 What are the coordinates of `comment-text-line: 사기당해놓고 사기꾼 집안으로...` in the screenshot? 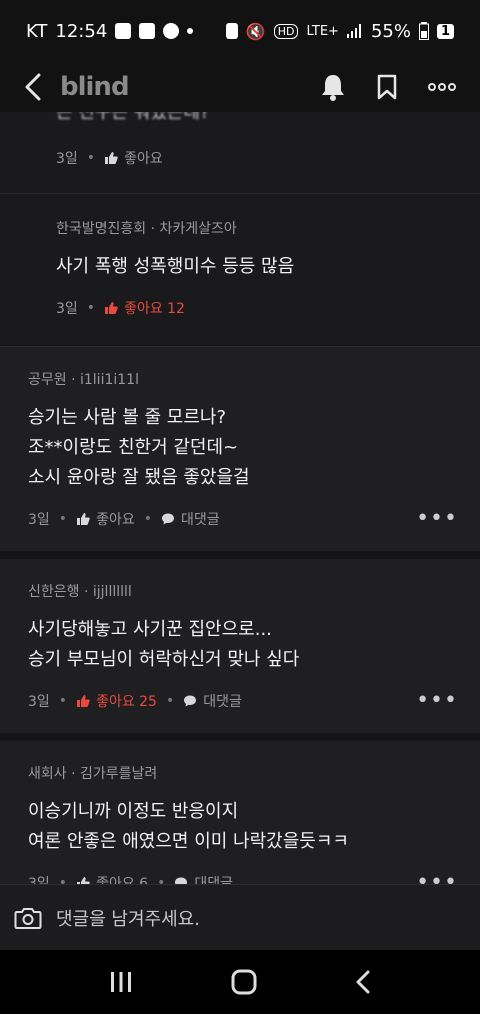 It's located at (150, 629).